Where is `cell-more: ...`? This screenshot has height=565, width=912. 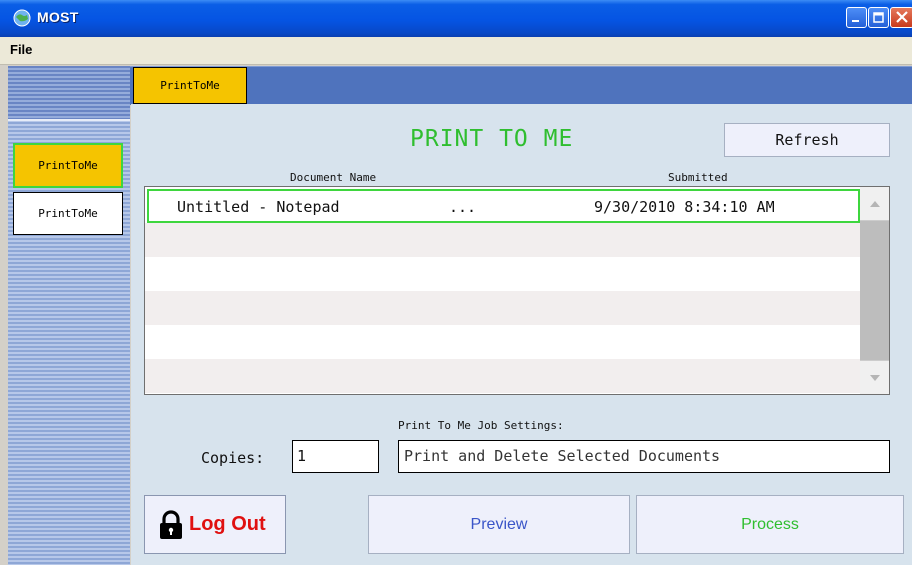 cell-more: ... is located at coordinates (463, 207).